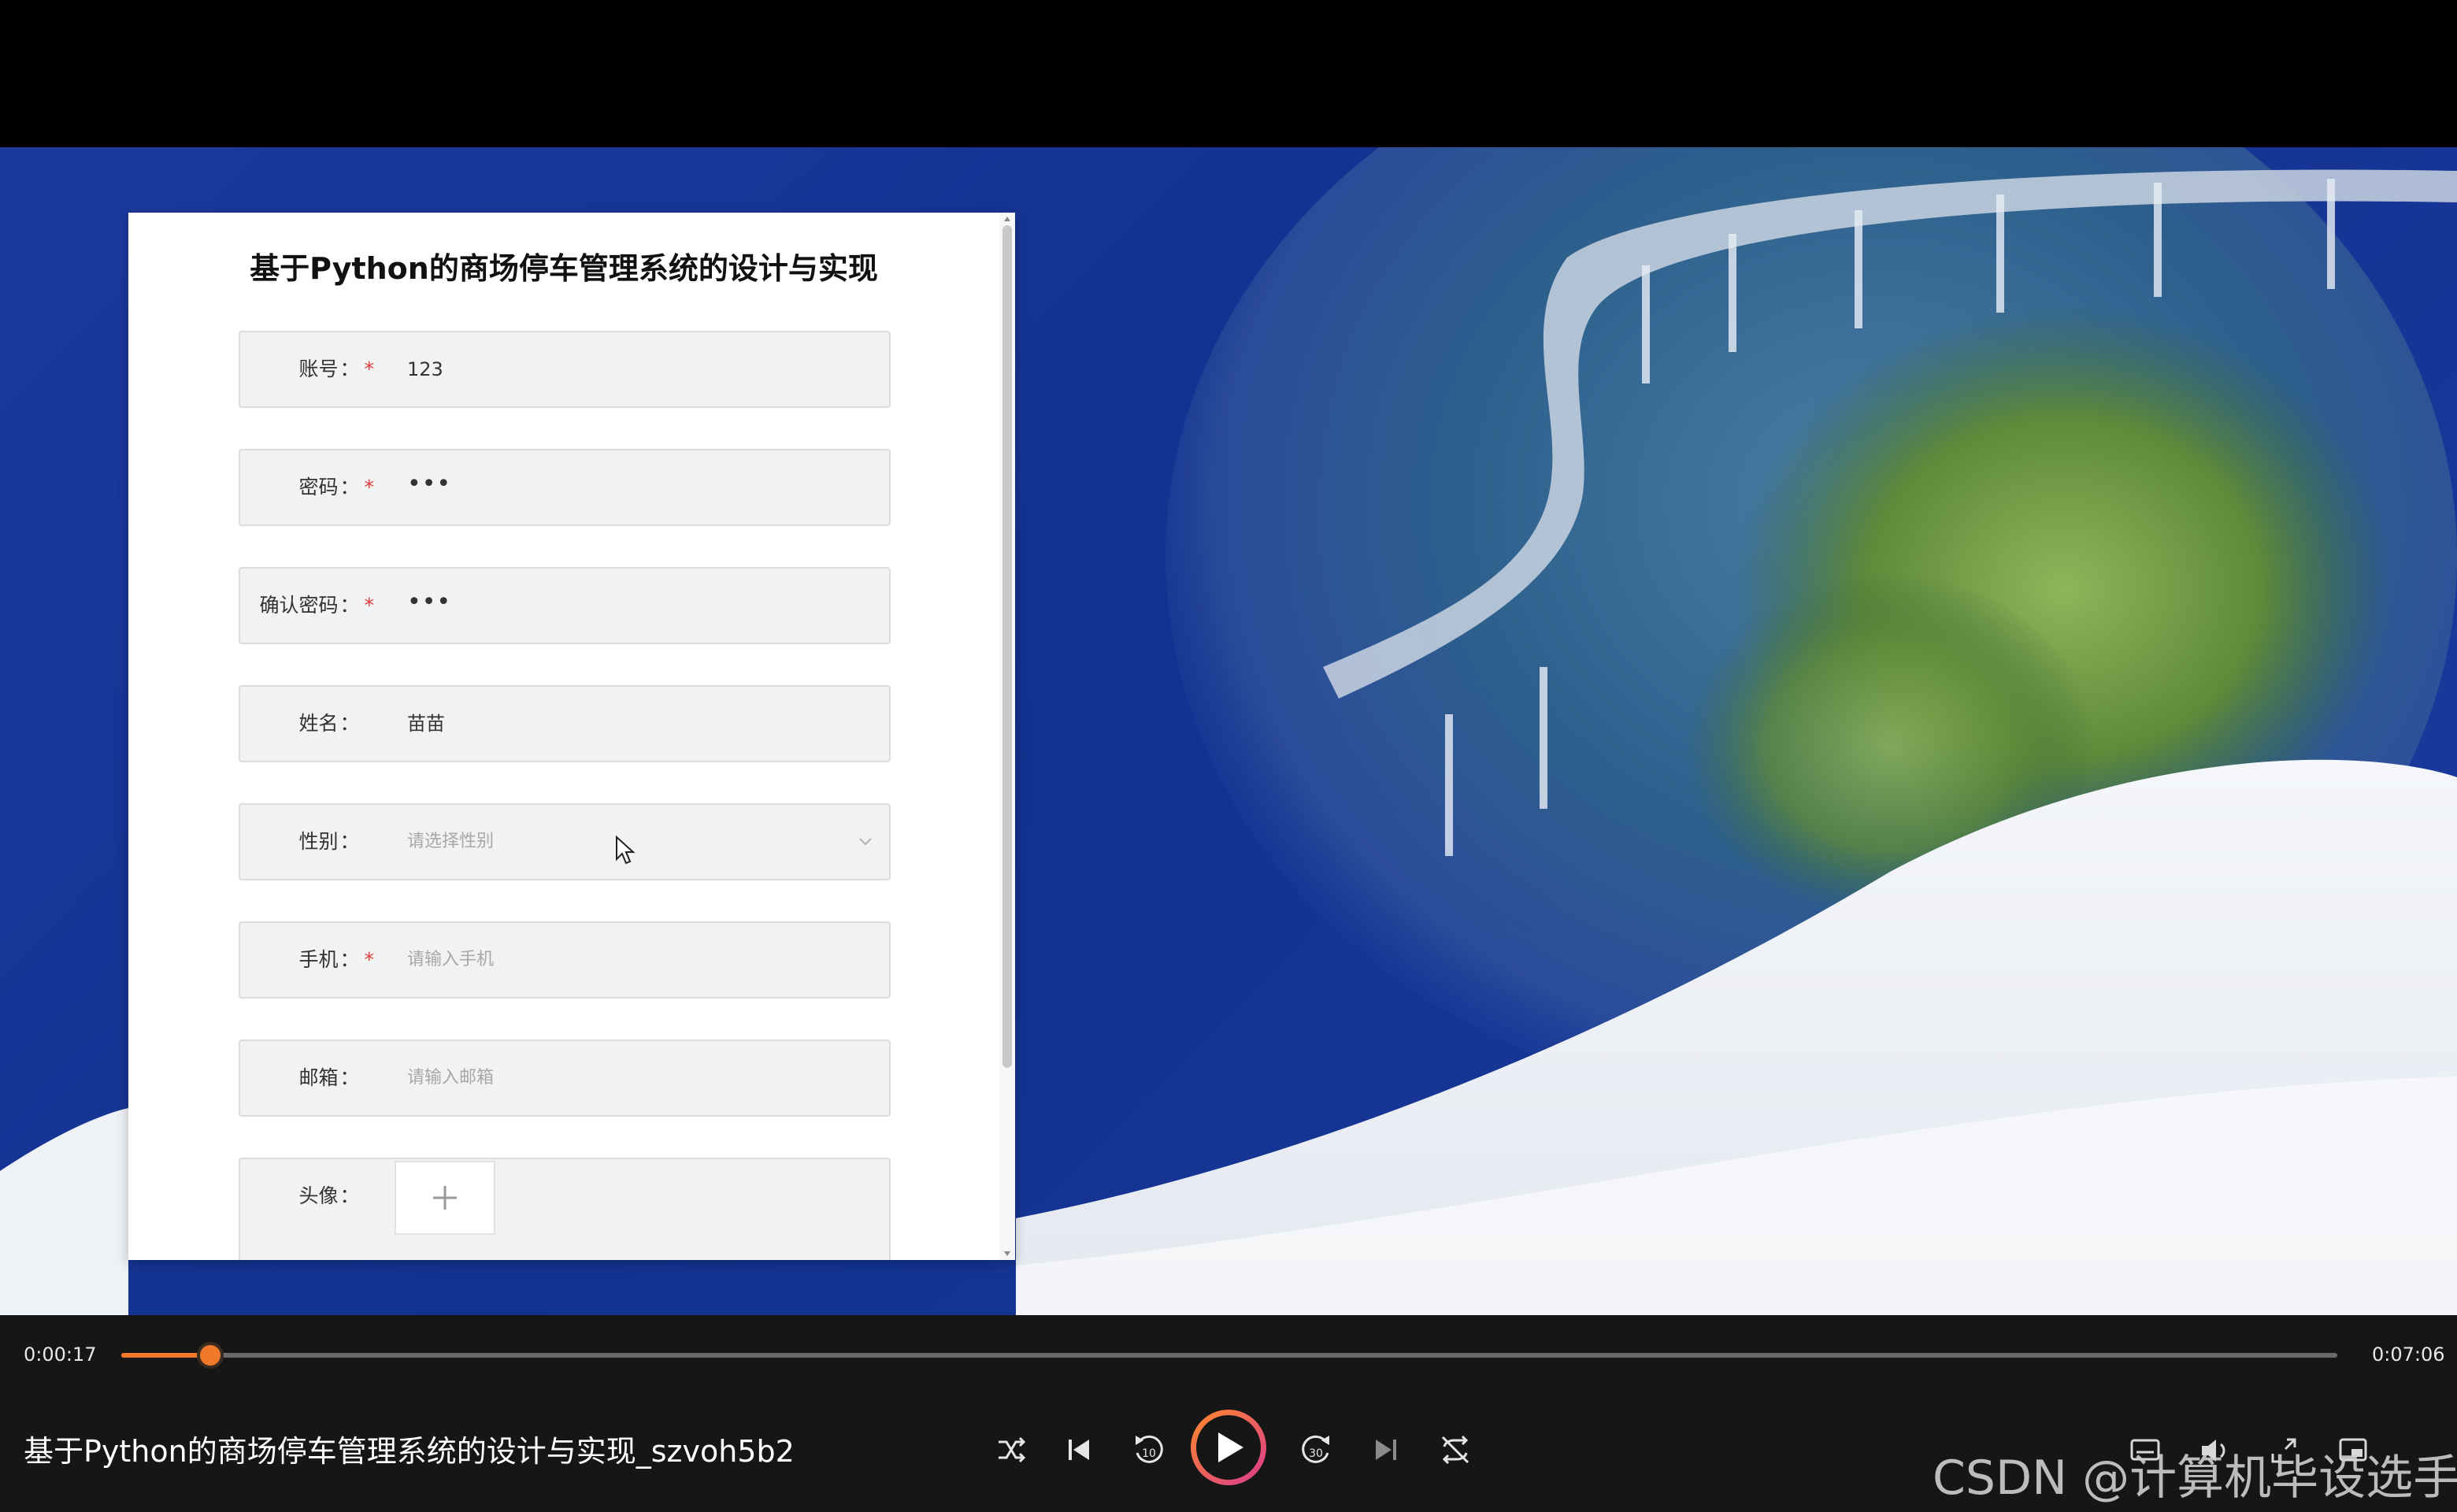 The height and width of the screenshot is (1512, 2457). What do you see at coordinates (299, 605) in the screenshot?
I see `confirm-password-label: 确认密码` at bounding box center [299, 605].